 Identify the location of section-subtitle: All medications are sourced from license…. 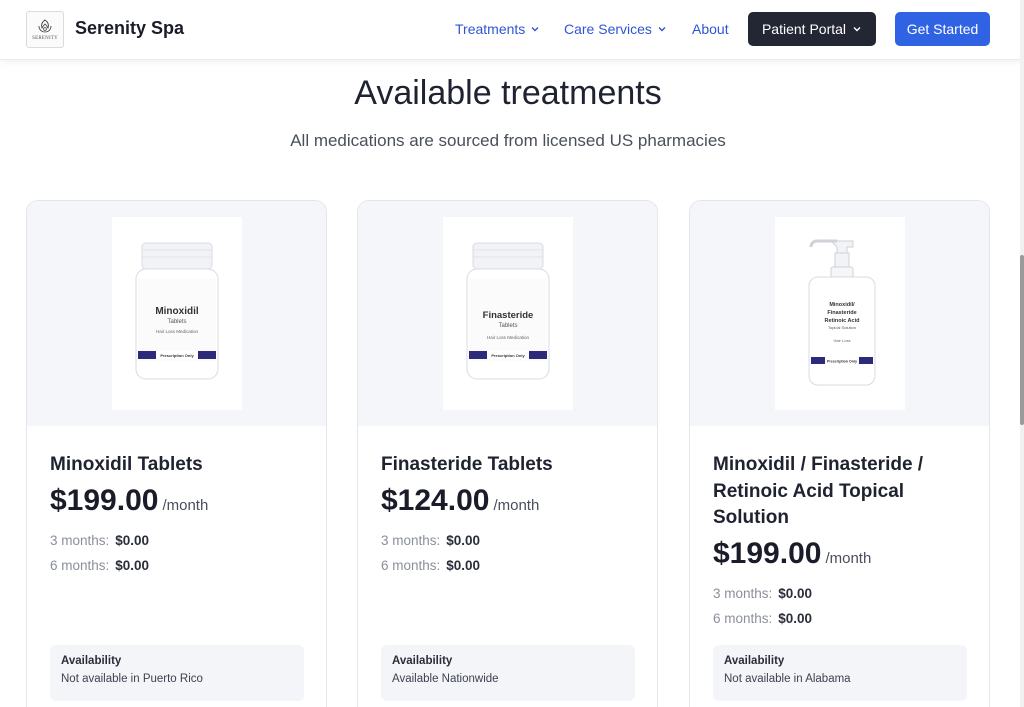
(508, 140).